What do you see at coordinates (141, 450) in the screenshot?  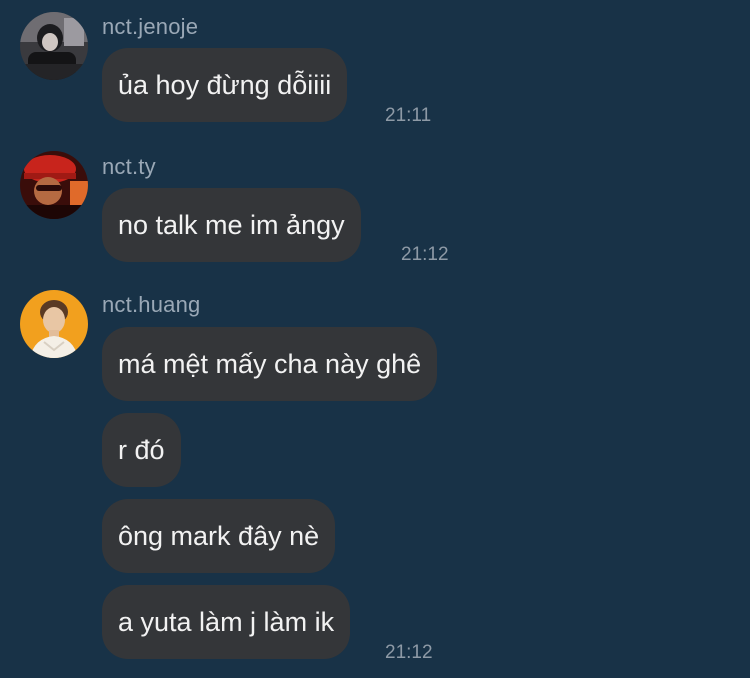 I see `message-bubble: r đó` at bounding box center [141, 450].